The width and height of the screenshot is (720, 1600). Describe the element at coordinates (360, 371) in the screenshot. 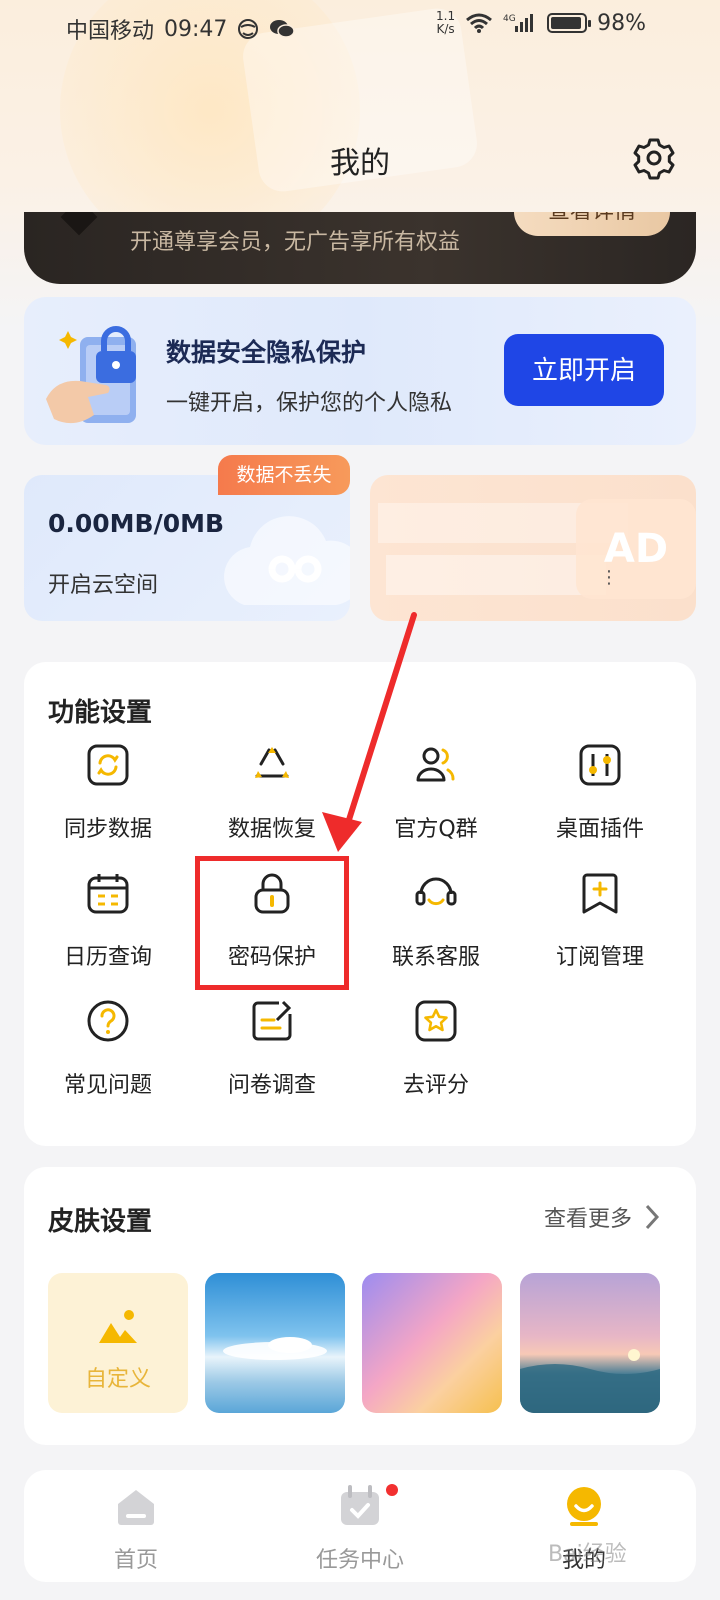

I see `privacy-protection-card: 数据安全隐私保护 一键开启，保护您的个人隐私 立即开启` at that location.